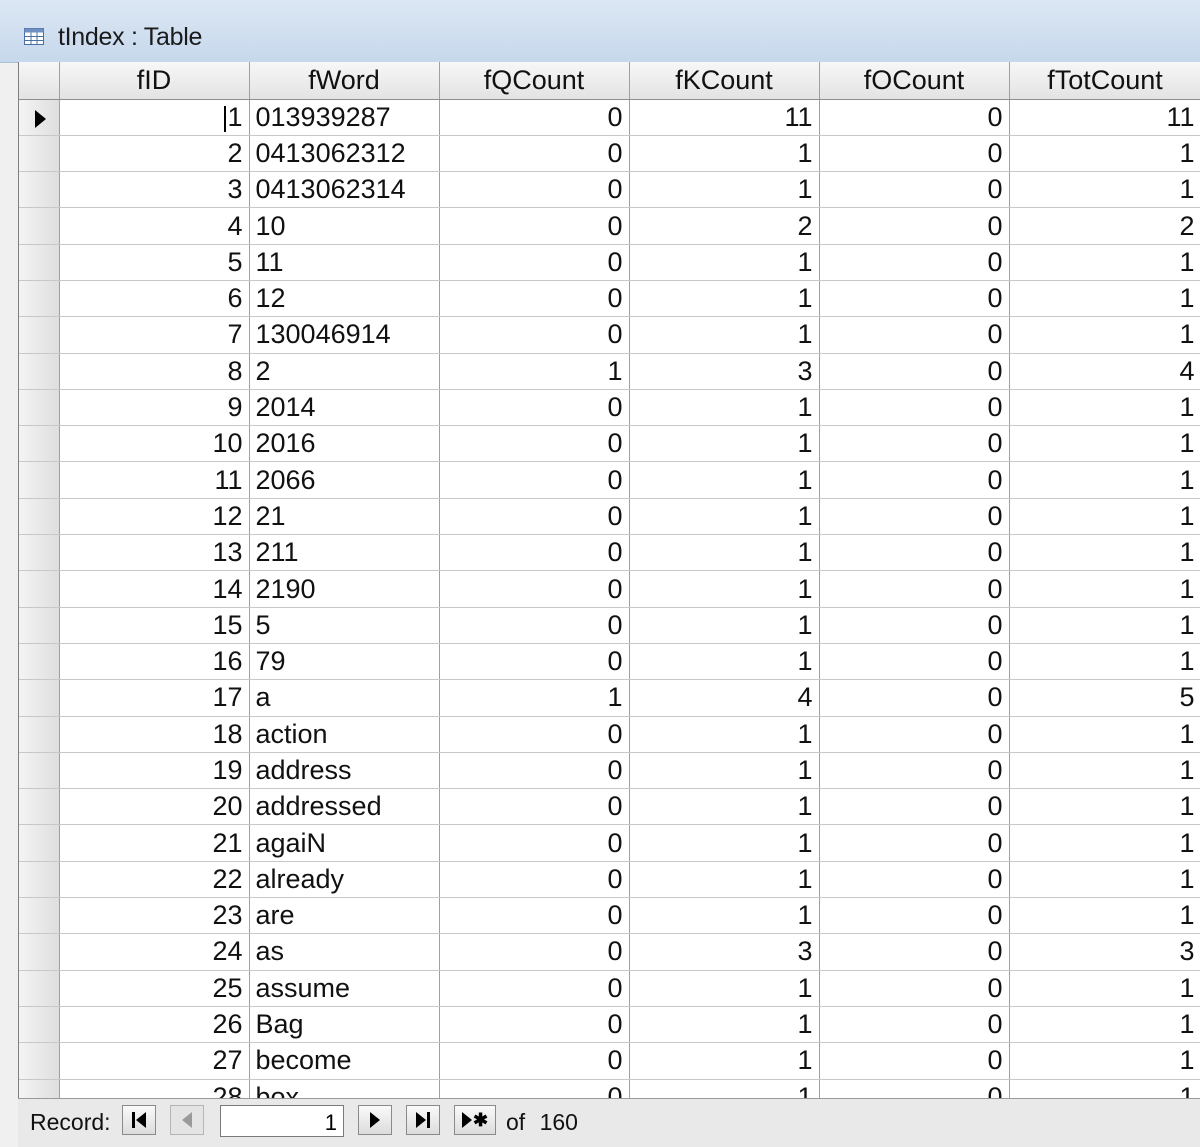 The width and height of the screenshot is (1200, 1147). I want to click on cell-fword: 0413062314, so click(344, 190).